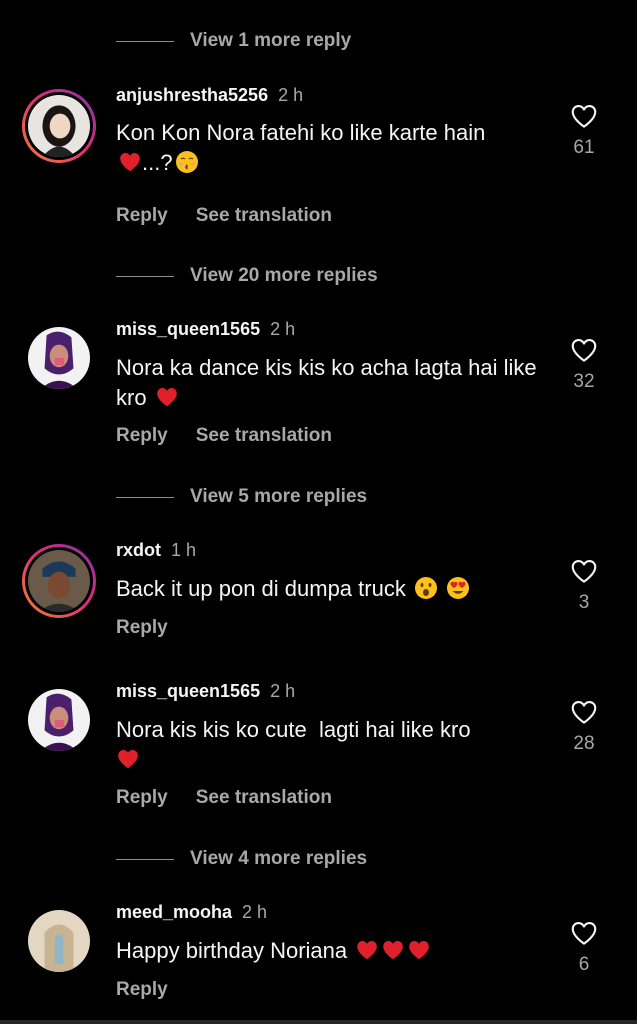  I want to click on comment-text-body: Back it up pon di dumpa truck, so click(261, 588).